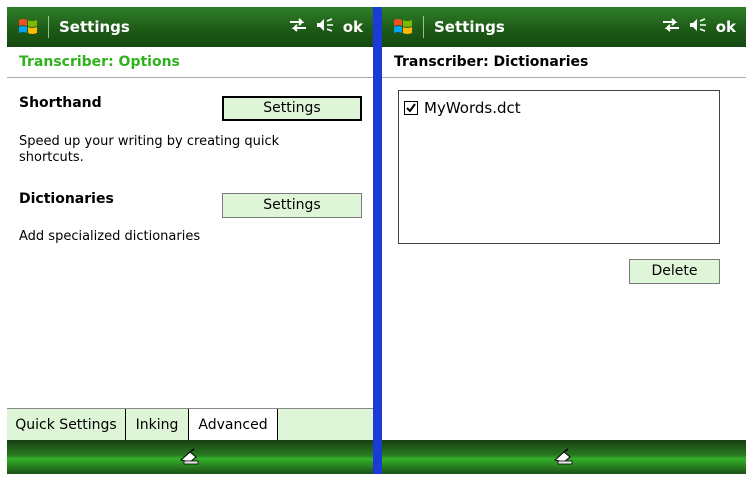  What do you see at coordinates (60, 103) in the screenshot?
I see `shorthand-title: Shorthand` at bounding box center [60, 103].